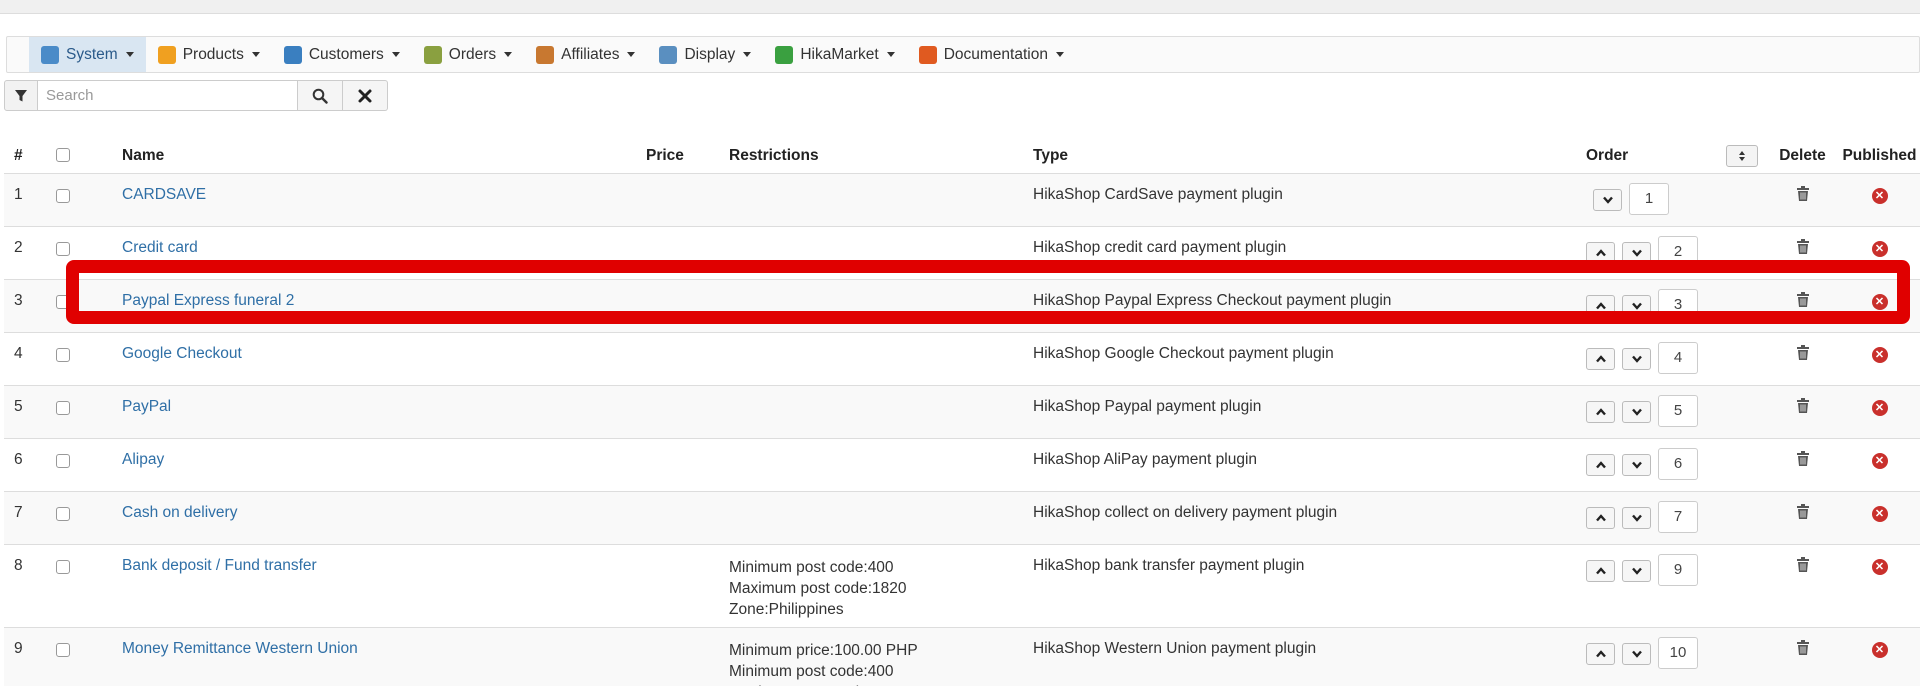 The image size is (1920, 686). I want to click on search-button, so click(320, 95).